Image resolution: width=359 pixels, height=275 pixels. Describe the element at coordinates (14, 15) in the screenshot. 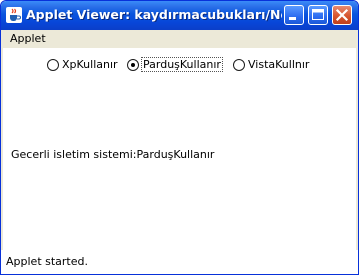

I see `java-cup-icon` at that location.